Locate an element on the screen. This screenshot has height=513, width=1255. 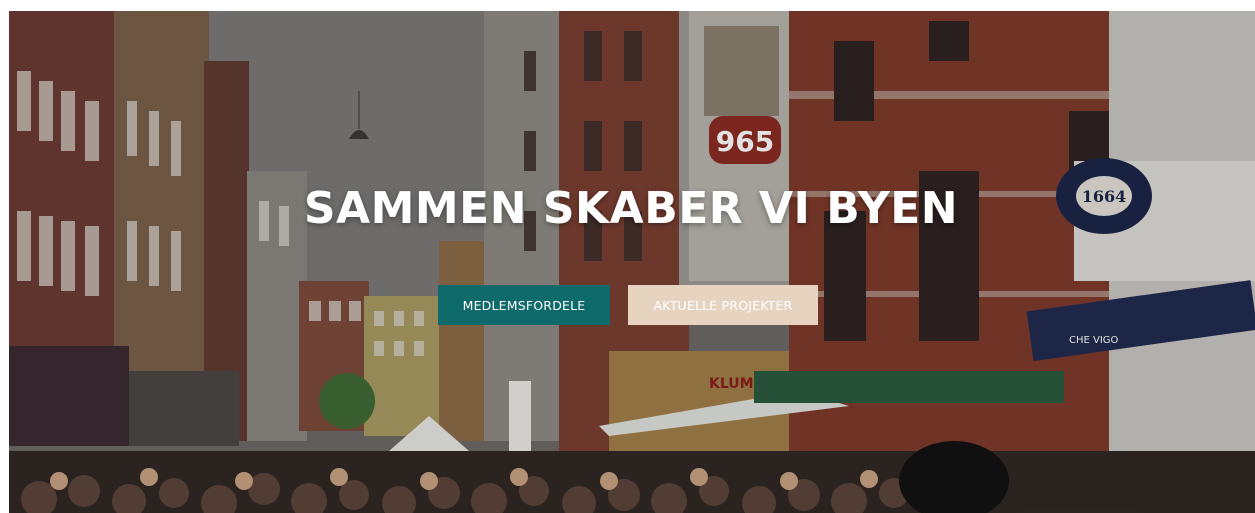
hero-headline: SAMMEN SKABER VI BYEN is located at coordinates (631, 208).